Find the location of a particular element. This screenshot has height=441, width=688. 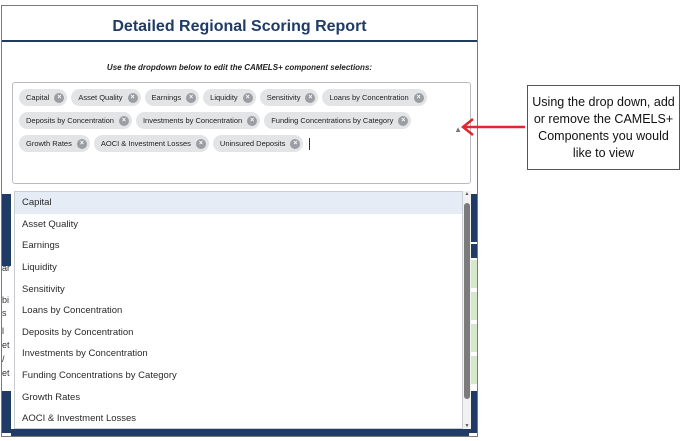

dropdown-option: Deposits by Concentration is located at coordinates (238, 333).